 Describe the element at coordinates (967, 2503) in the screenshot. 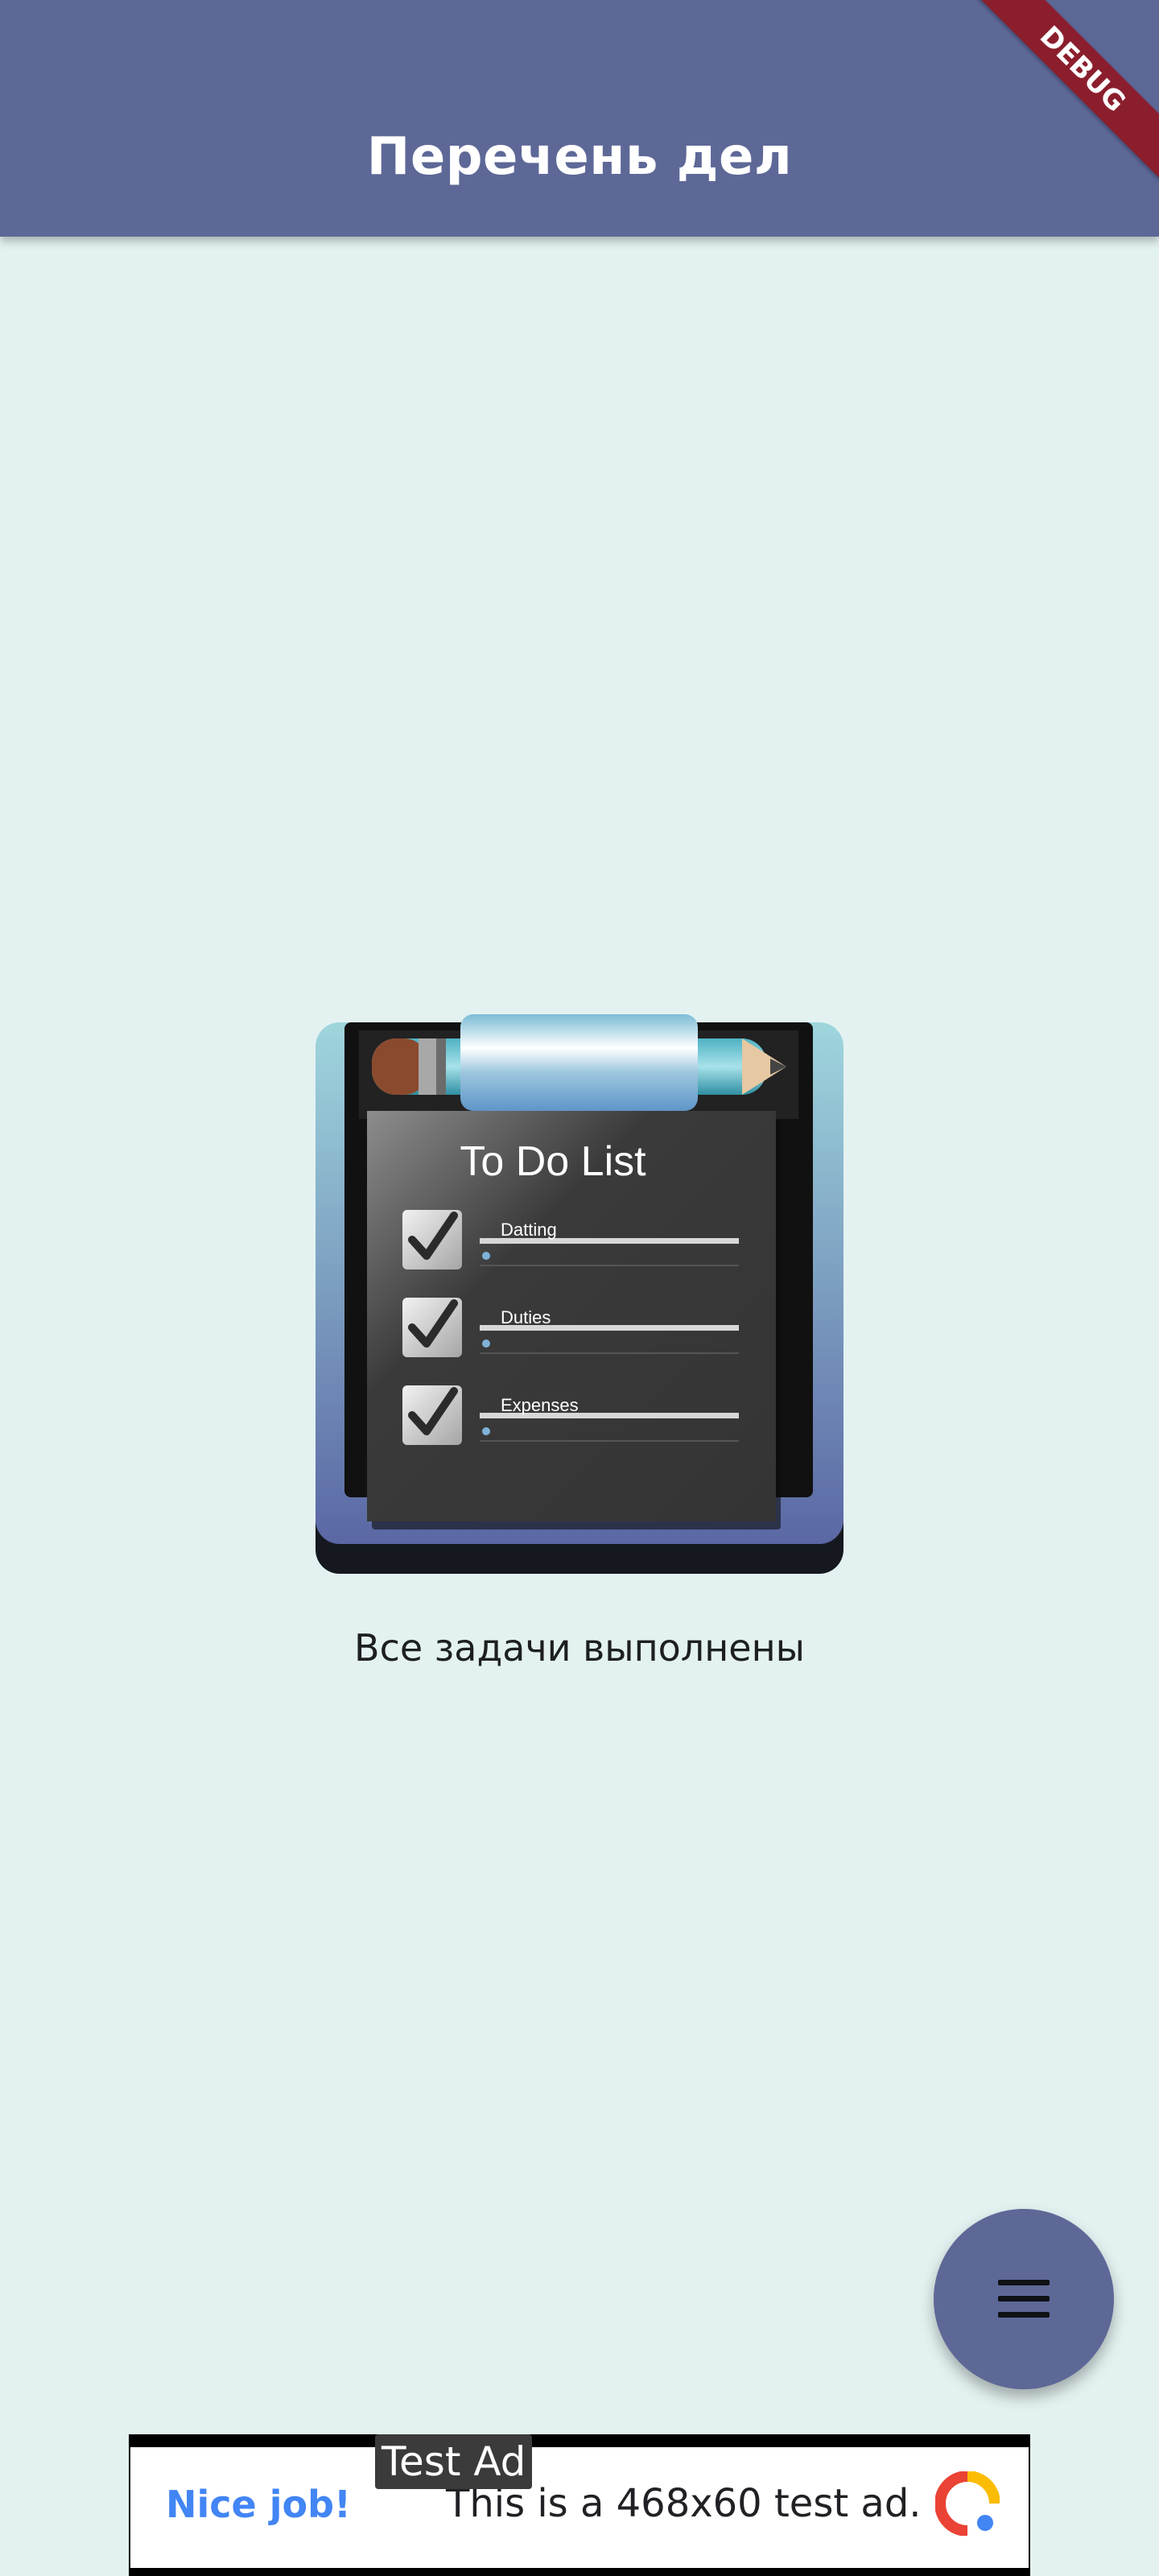

I see `ad-logo-icon` at that location.